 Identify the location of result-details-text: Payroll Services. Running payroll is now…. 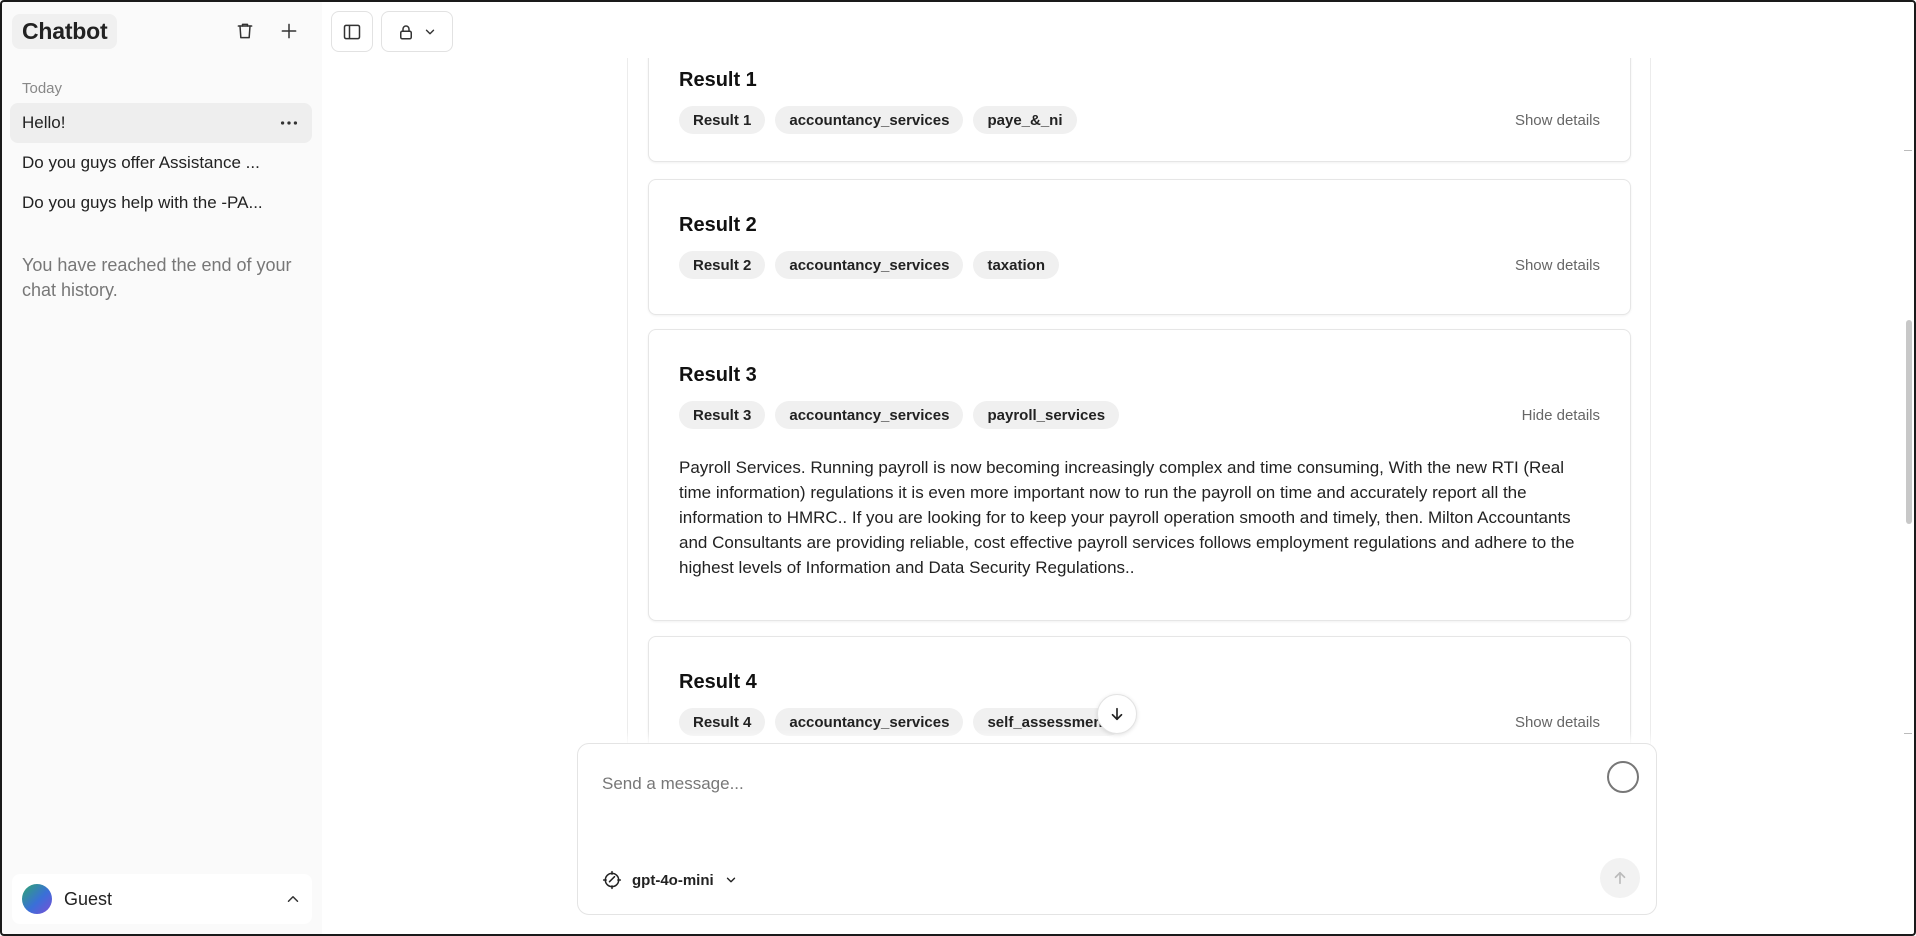
(1127, 517).